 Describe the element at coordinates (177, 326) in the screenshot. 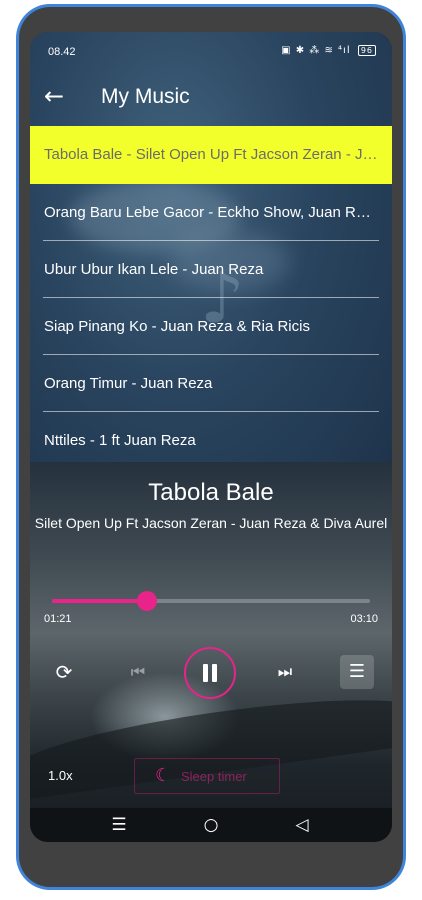

I see `song-label: Siap Pinang Ko - Juan Reza & Ria Ricis` at that location.